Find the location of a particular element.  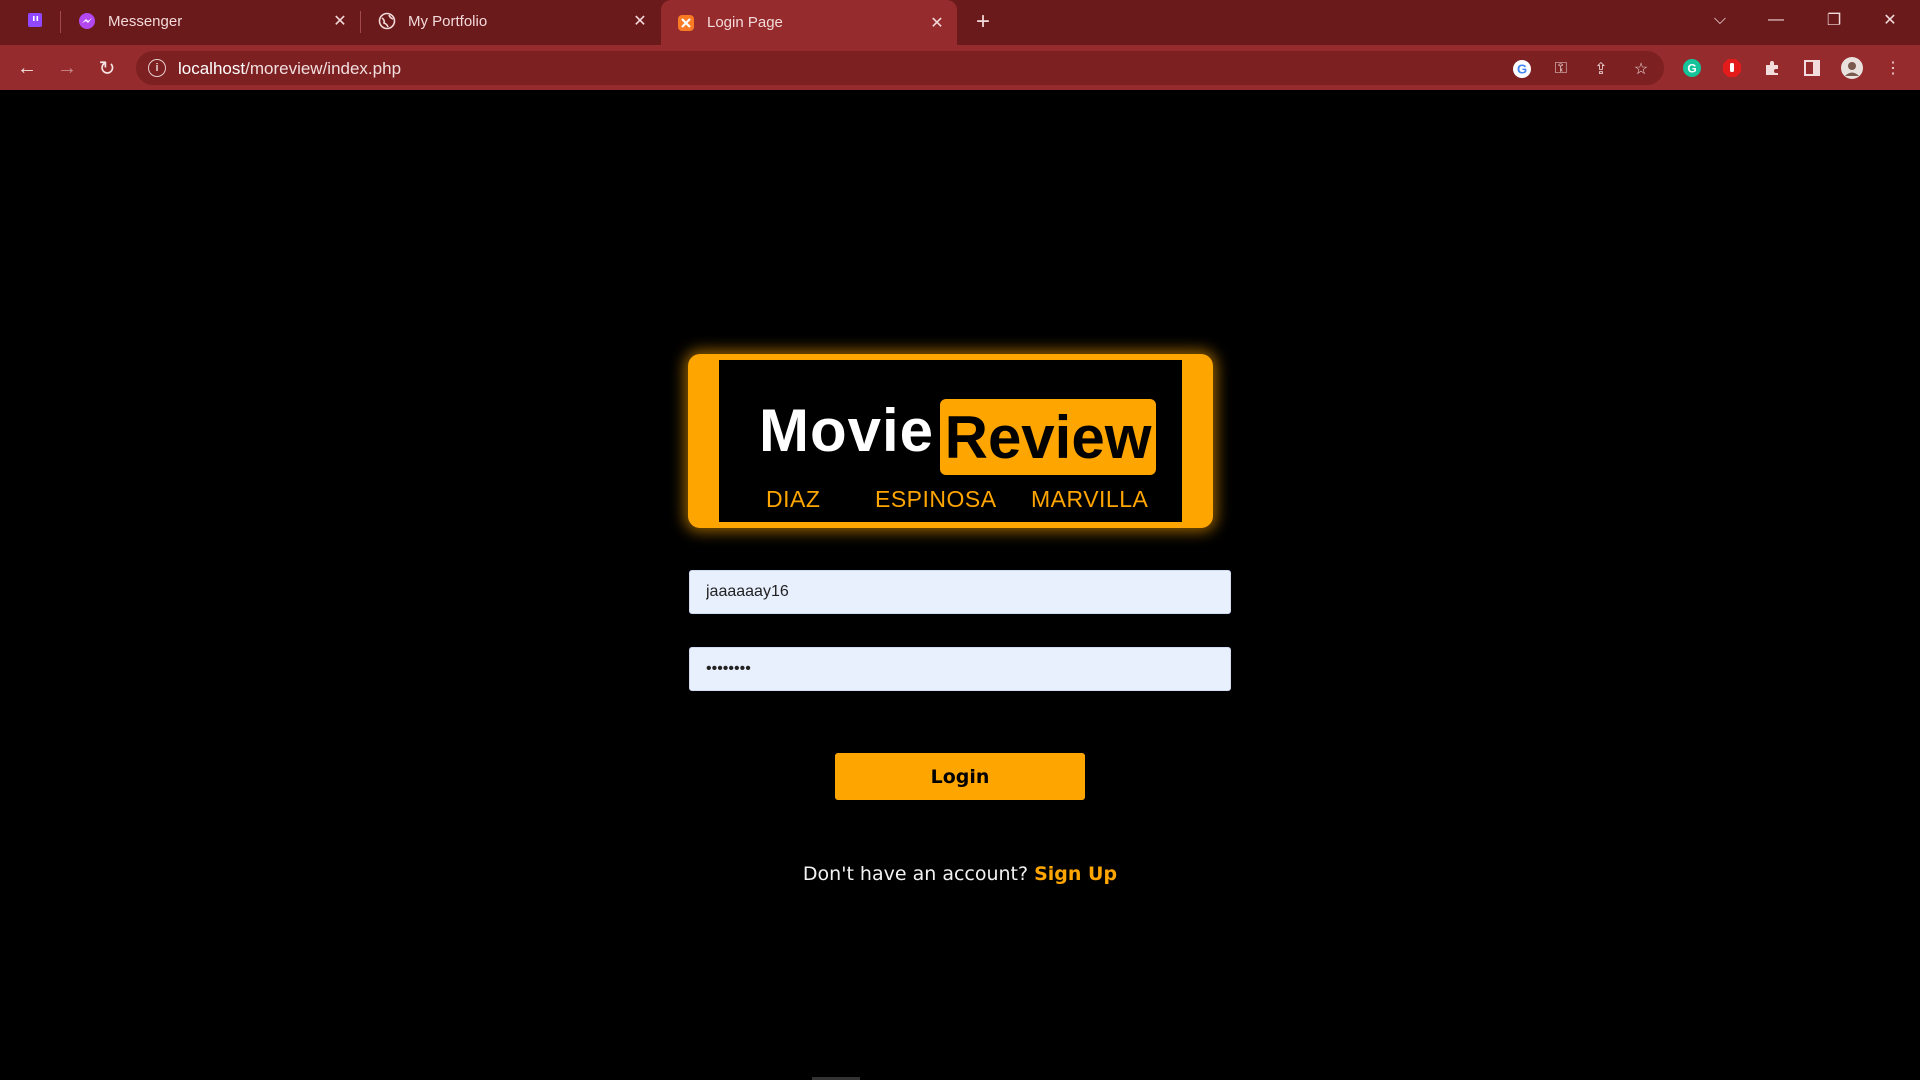

tab-title: Login Page is located at coordinates (745, 22).